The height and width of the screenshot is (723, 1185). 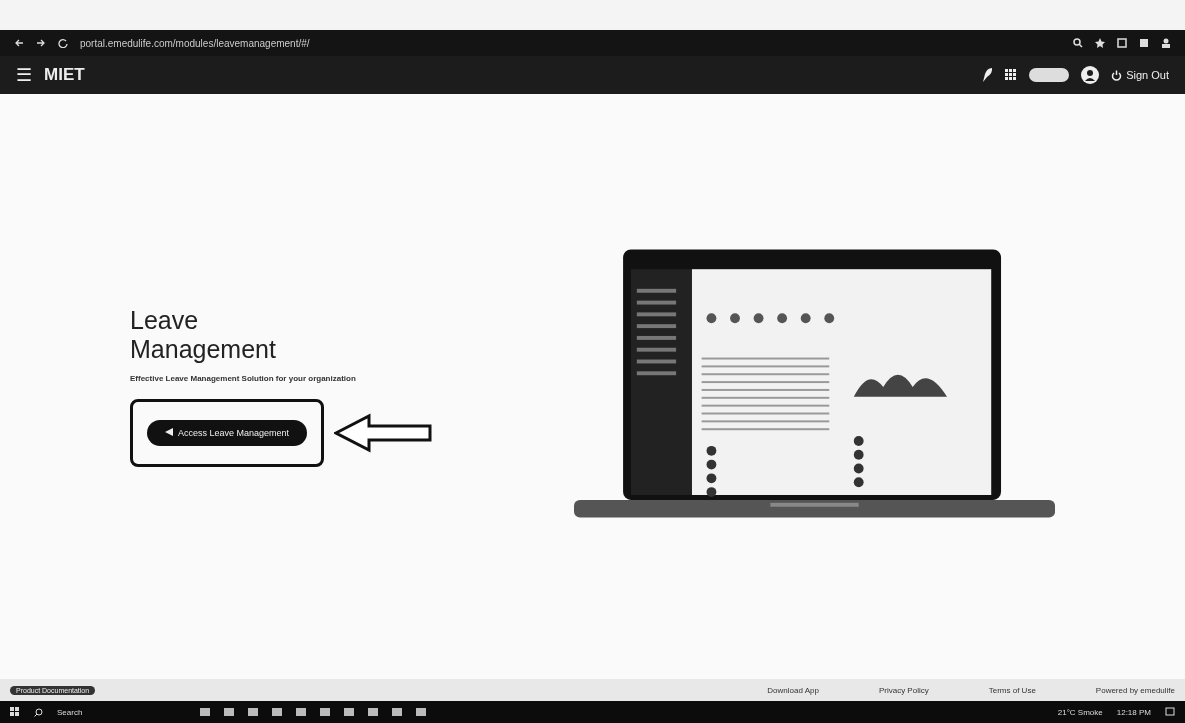 What do you see at coordinates (15, 712) in the screenshot?
I see `windows-icon` at bounding box center [15, 712].